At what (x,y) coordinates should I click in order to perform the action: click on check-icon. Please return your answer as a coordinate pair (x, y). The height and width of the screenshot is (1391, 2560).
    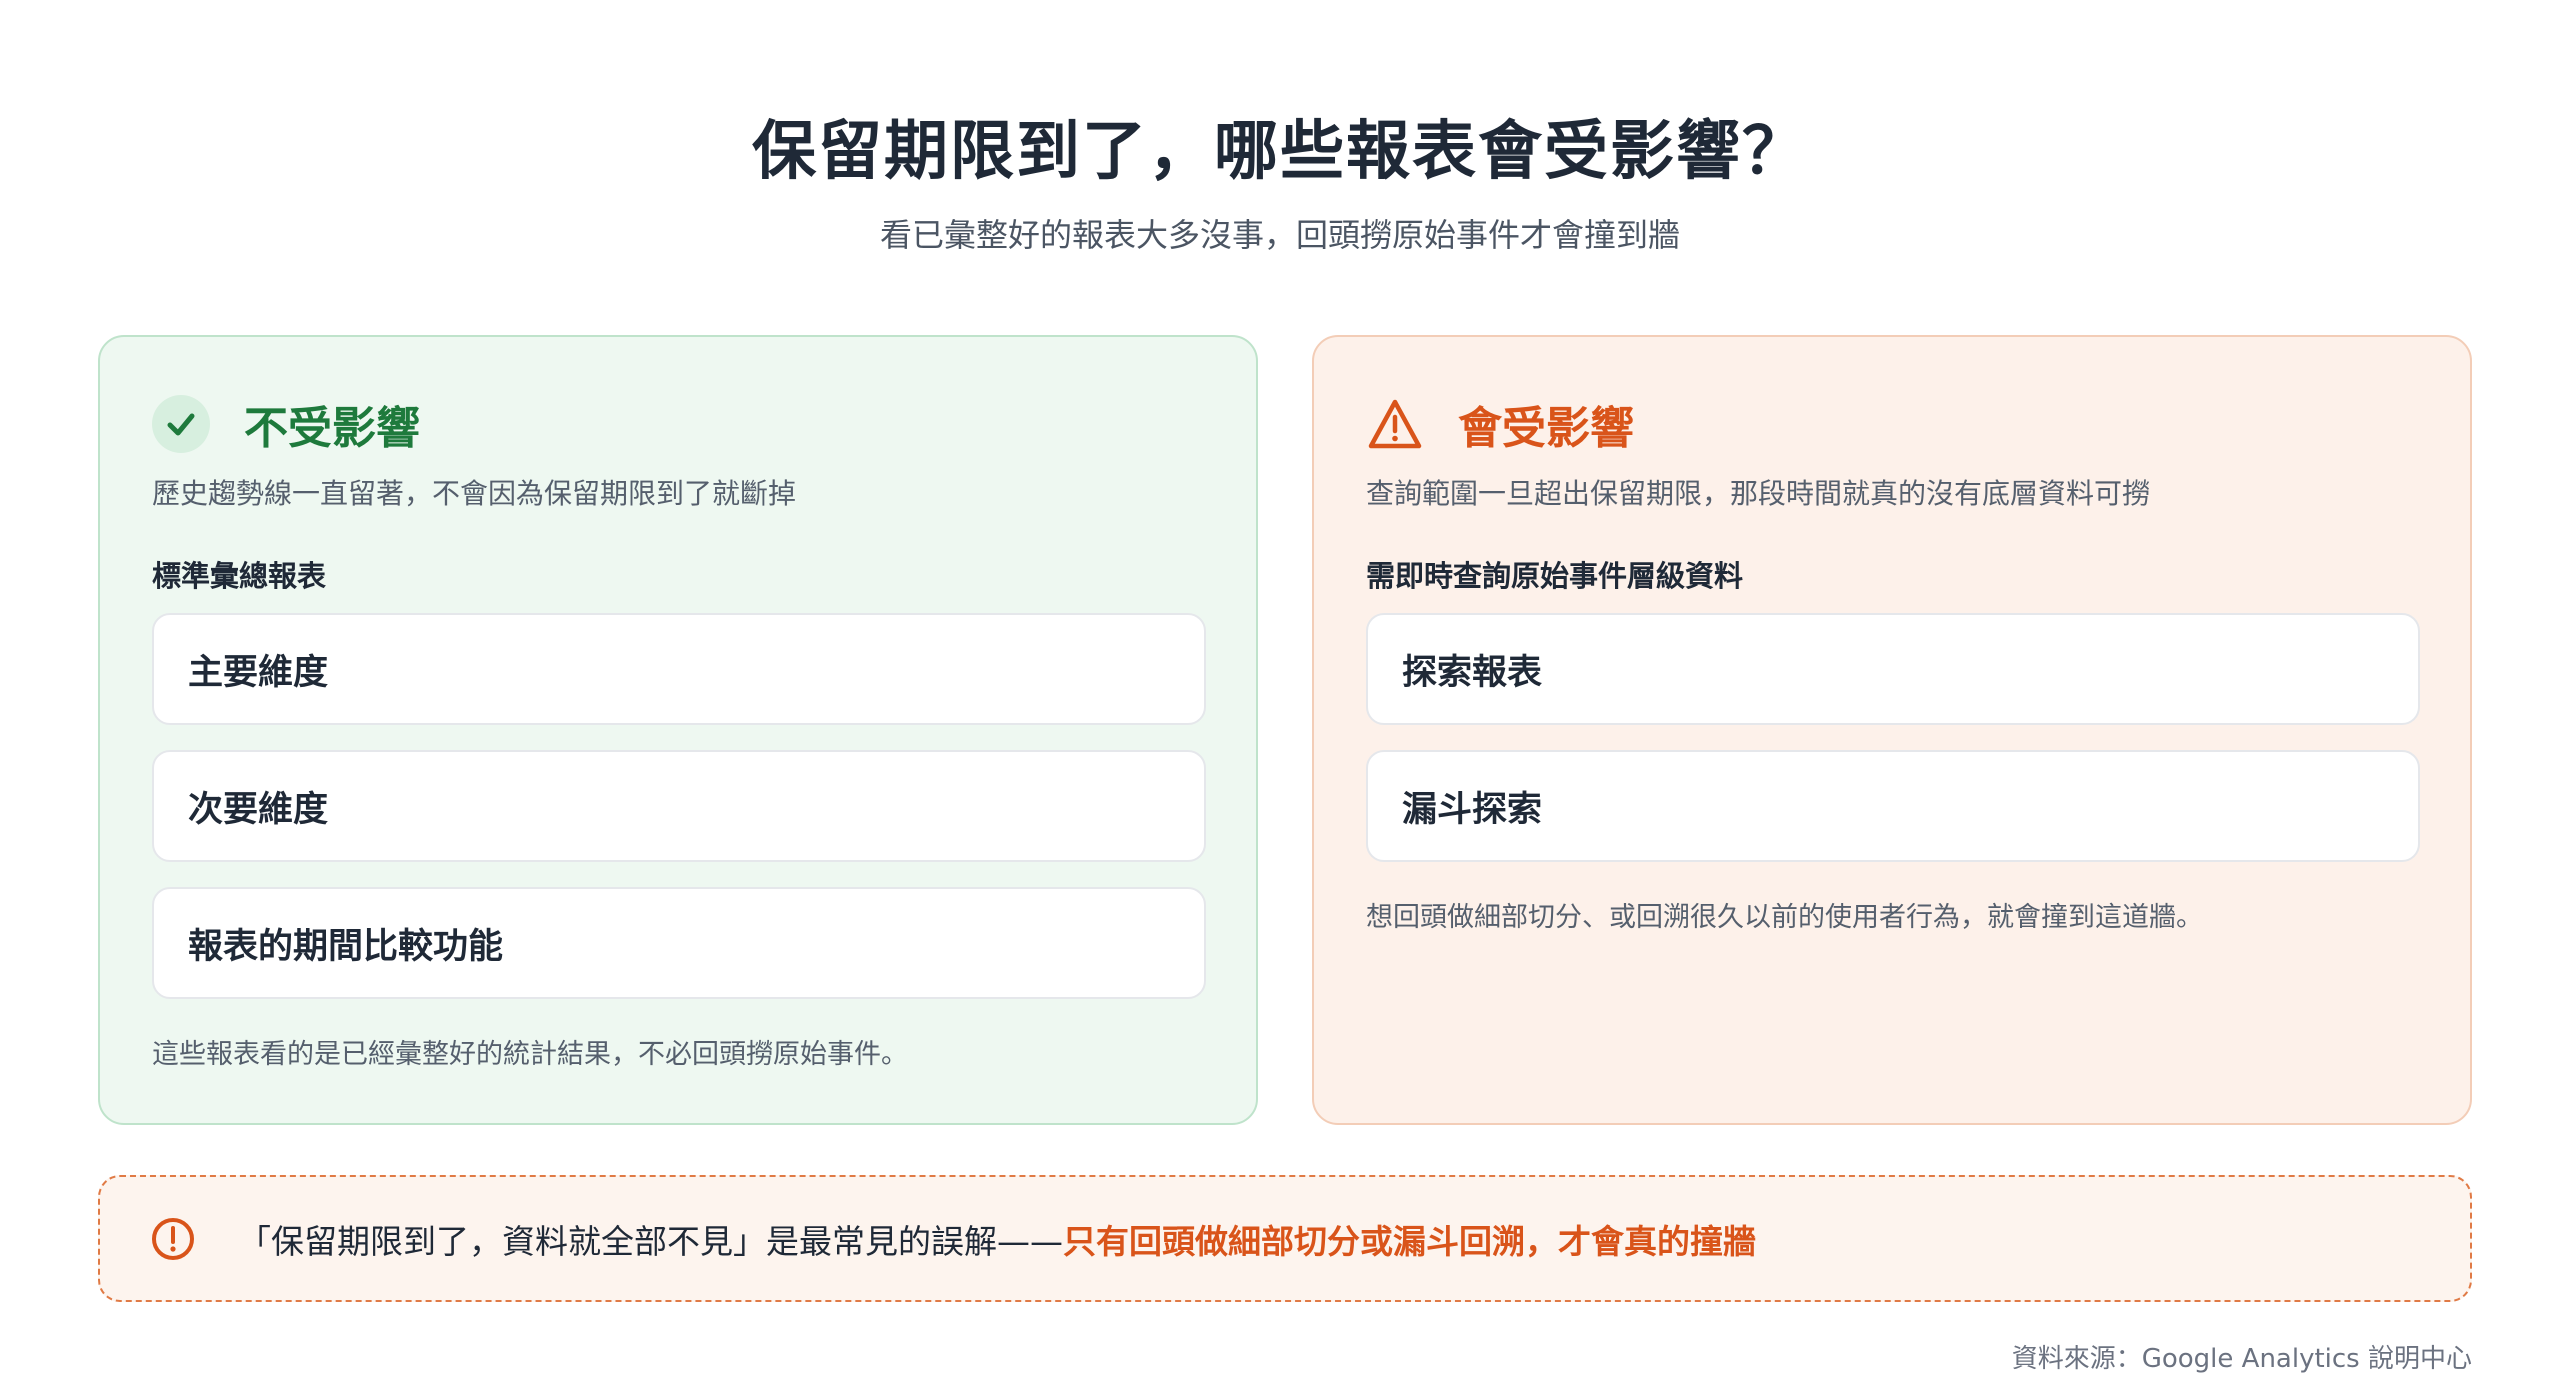
    Looking at the image, I should click on (181, 424).